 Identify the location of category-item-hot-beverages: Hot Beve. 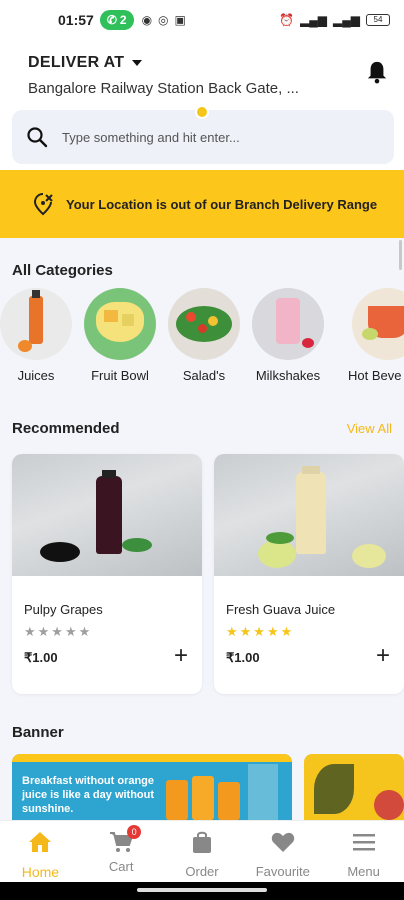
(375, 335).